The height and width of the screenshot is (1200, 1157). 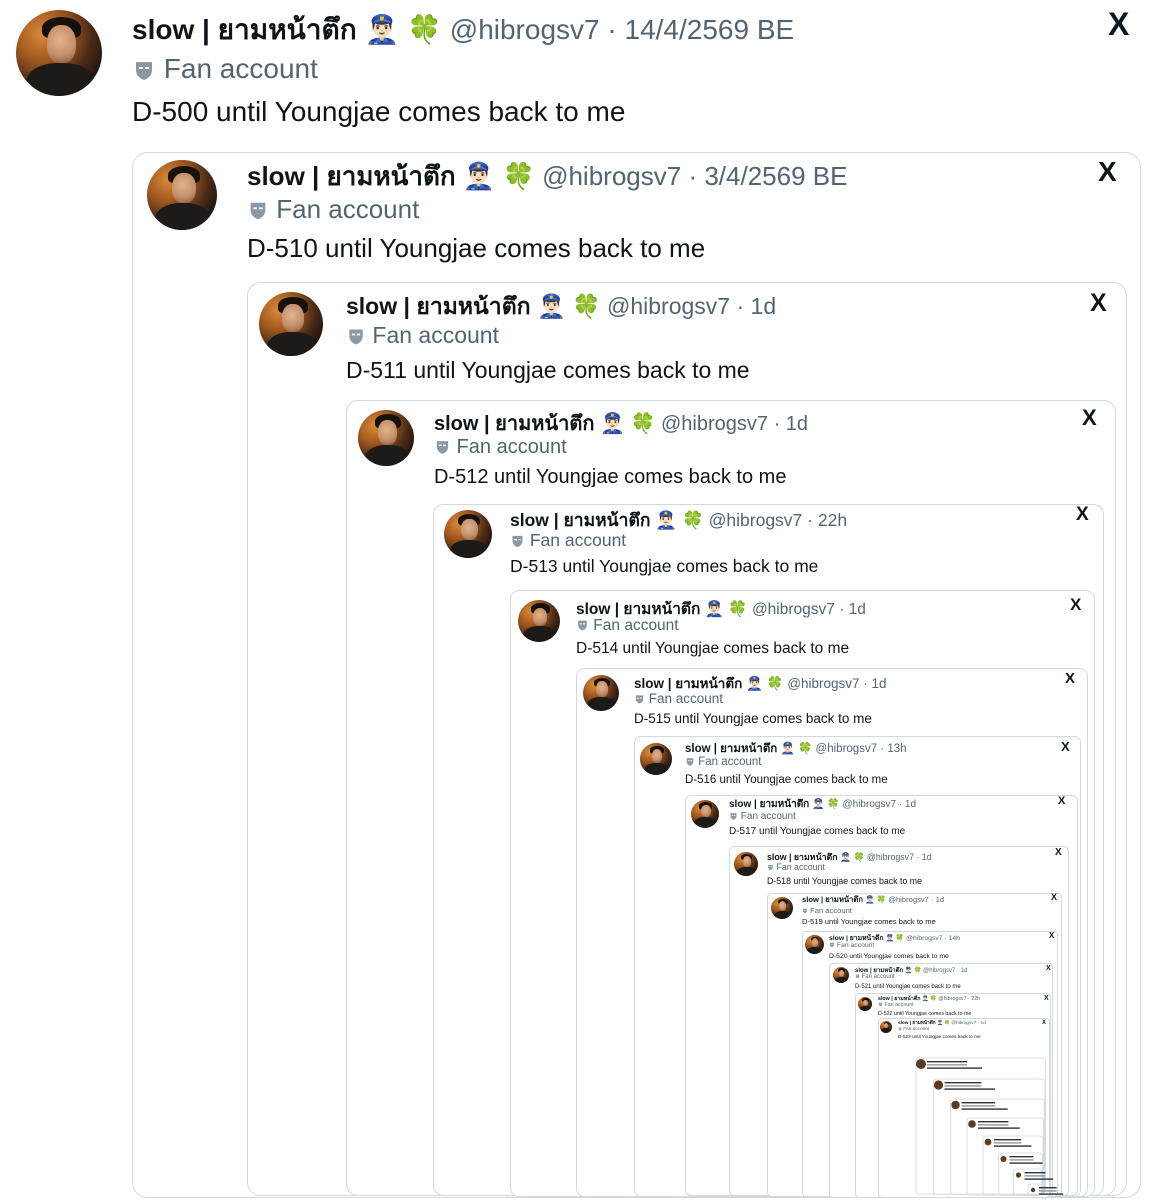 What do you see at coordinates (954, 938) in the screenshot?
I see `timestamp: 14h` at bounding box center [954, 938].